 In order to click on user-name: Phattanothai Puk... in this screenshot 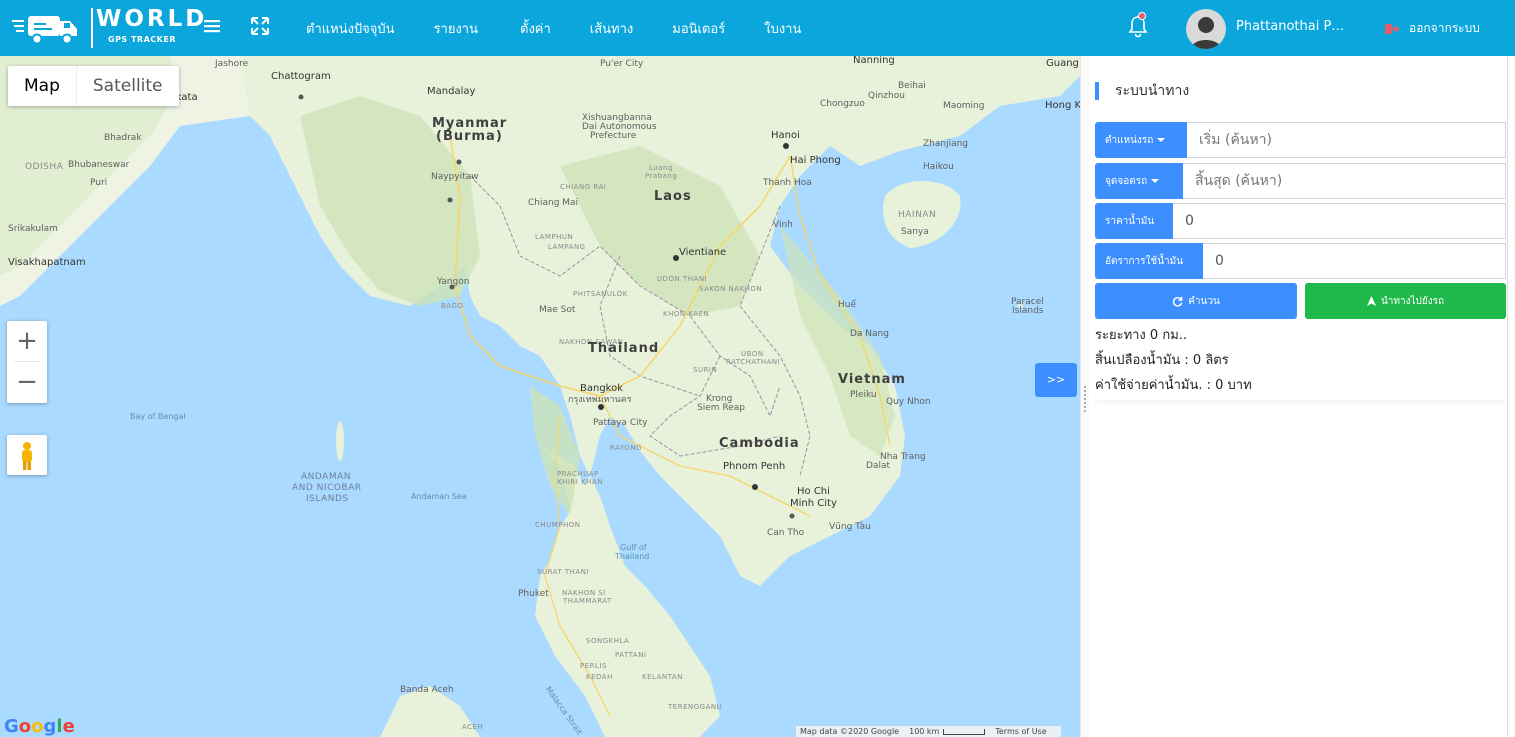, I will do `click(1294, 26)`.